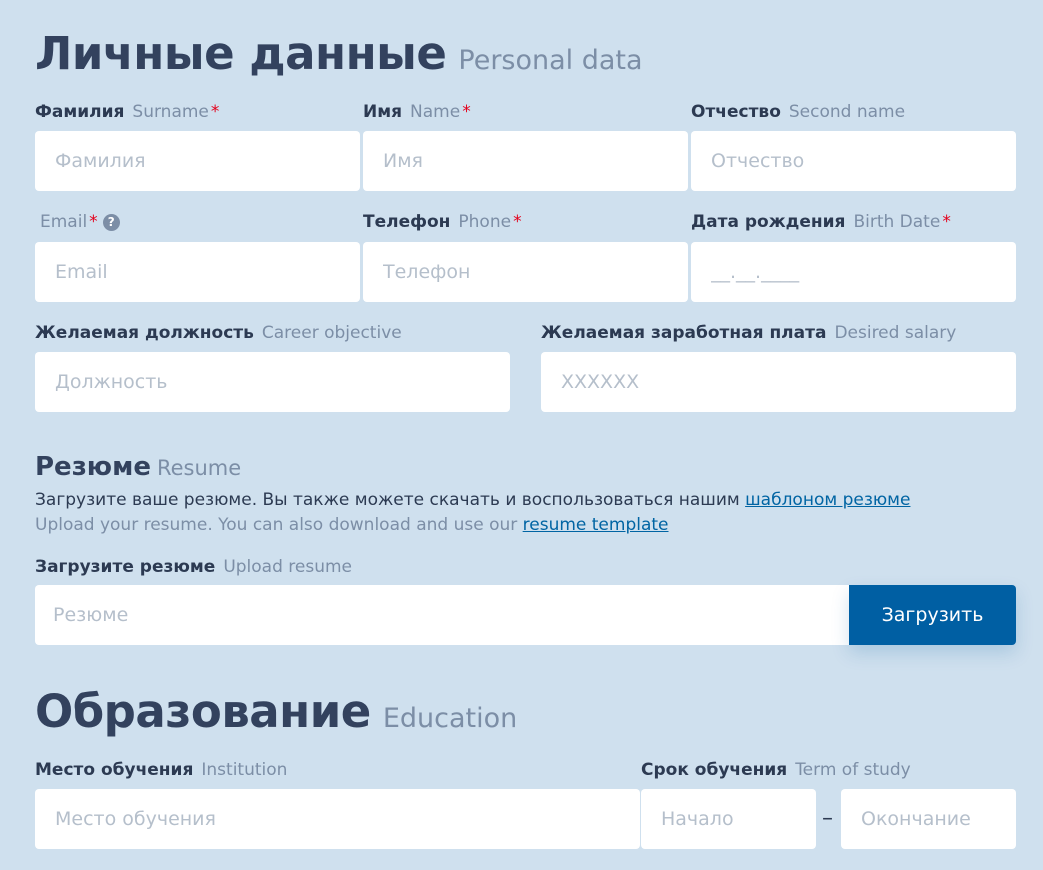  What do you see at coordinates (550, 60) in the screenshot?
I see `personal-data-title-en: Personal data` at bounding box center [550, 60].